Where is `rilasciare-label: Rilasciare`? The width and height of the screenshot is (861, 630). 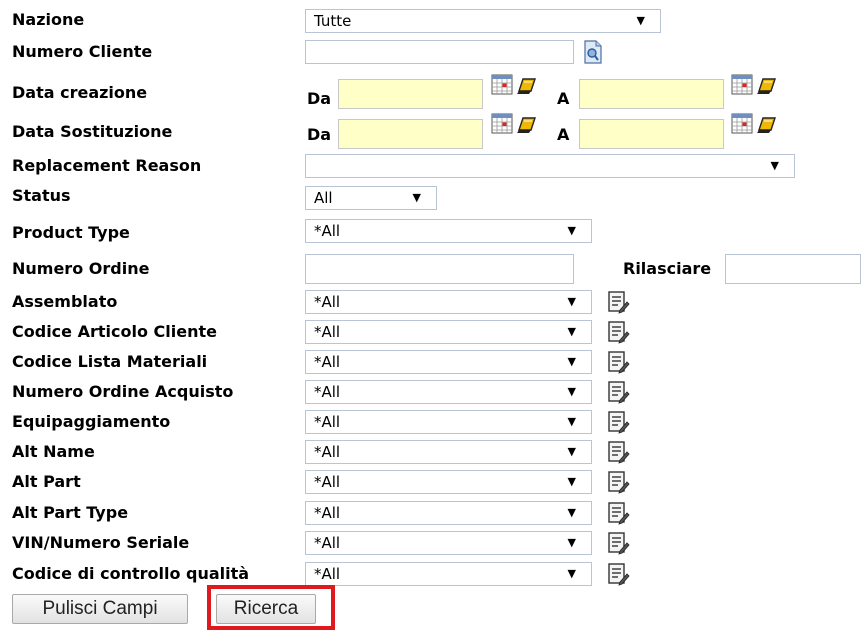
rilasciare-label: Rilasciare is located at coordinates (667, 268).